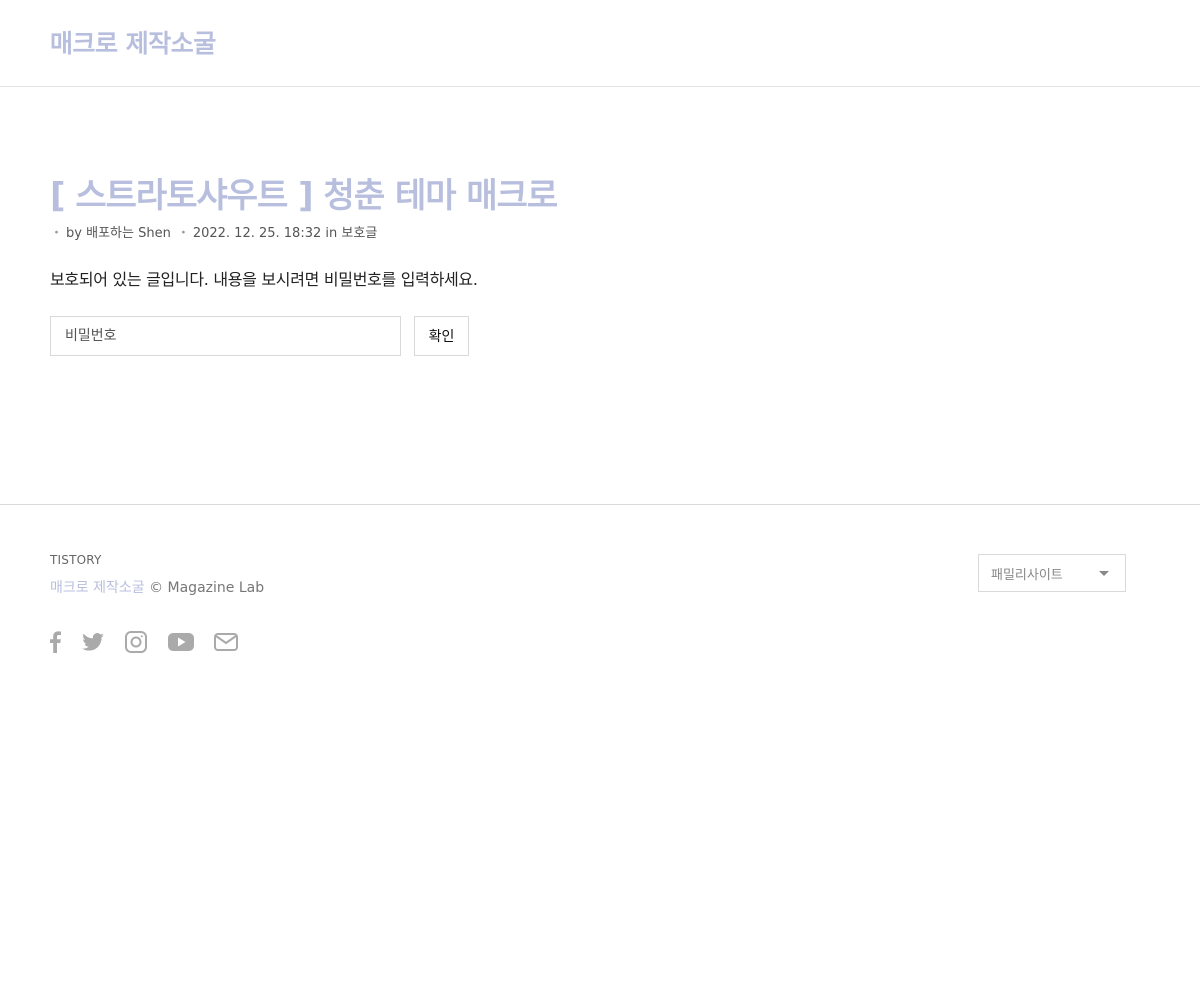 This screenshot has width=1200, height=1000. I want to click on twitter-icon, so click(93, 642).